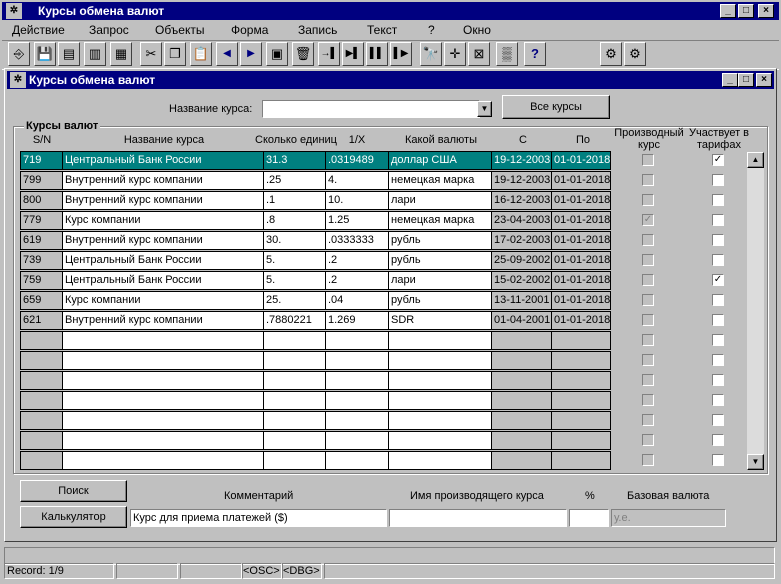 Image resolution: width=781 pixels, height=584 pixels. What do you see at coordinates (746, 11) in the screenshot?
I see `maximize-button: □` at bounding box center [746, 11].